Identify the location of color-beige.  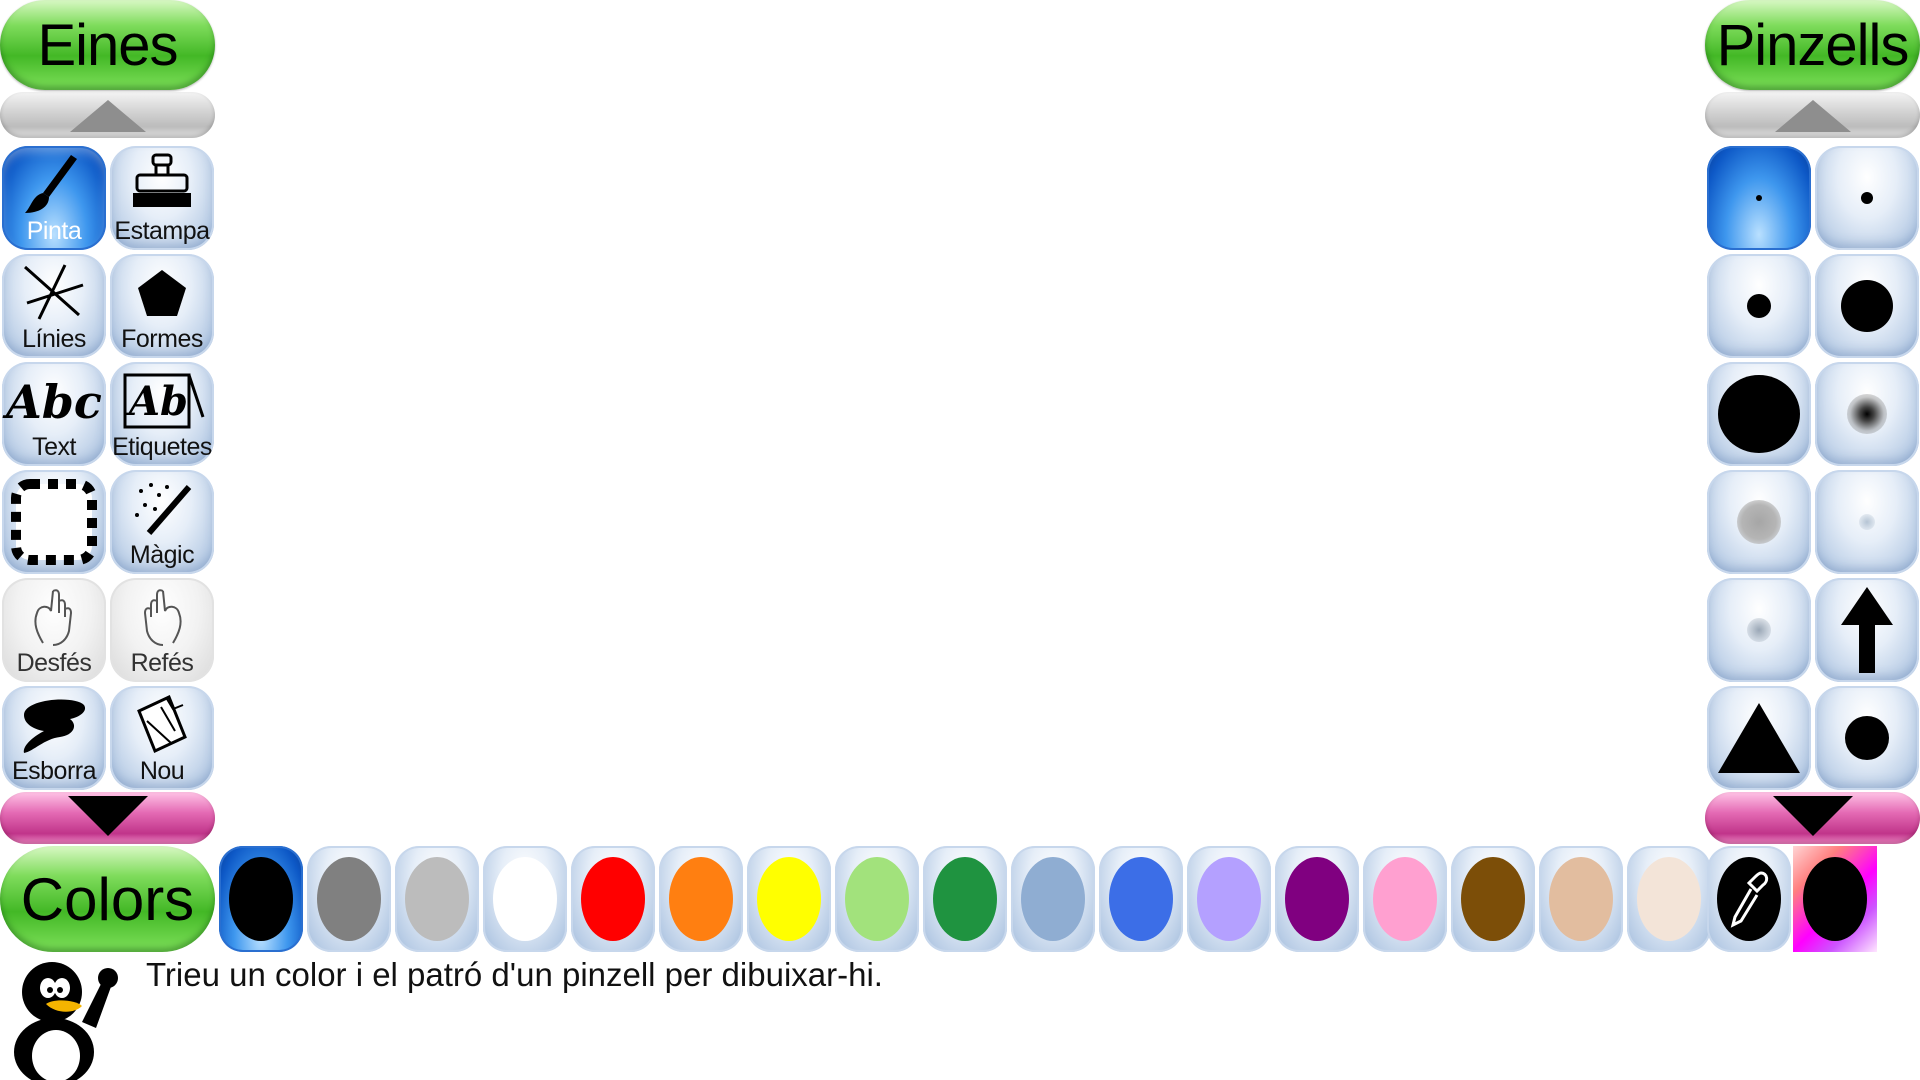
(1669, 899).